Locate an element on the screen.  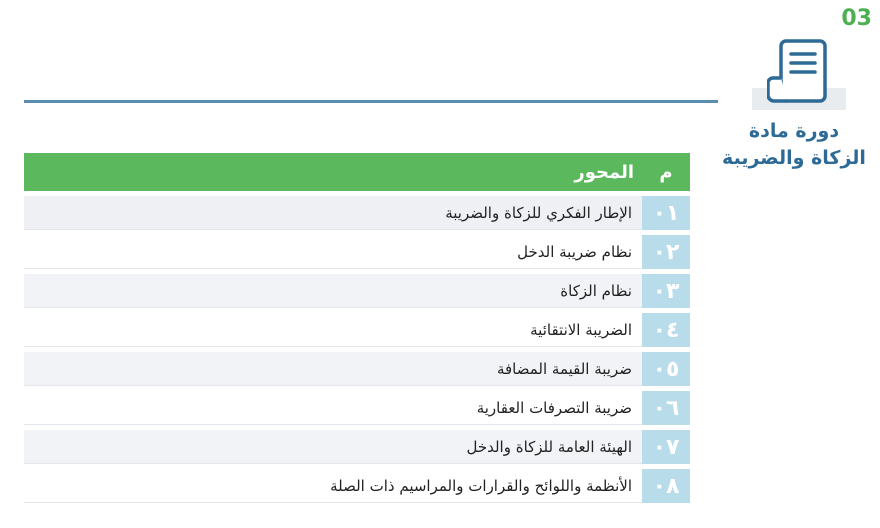
table-row: ٠٤ الضريبة الانتقائية is located at coordinates (357, 330).